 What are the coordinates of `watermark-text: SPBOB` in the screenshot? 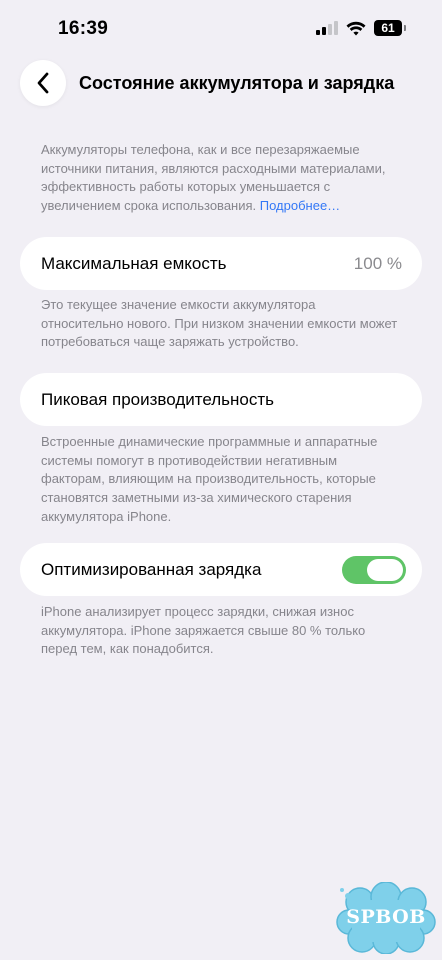 It's located at (386, 917).